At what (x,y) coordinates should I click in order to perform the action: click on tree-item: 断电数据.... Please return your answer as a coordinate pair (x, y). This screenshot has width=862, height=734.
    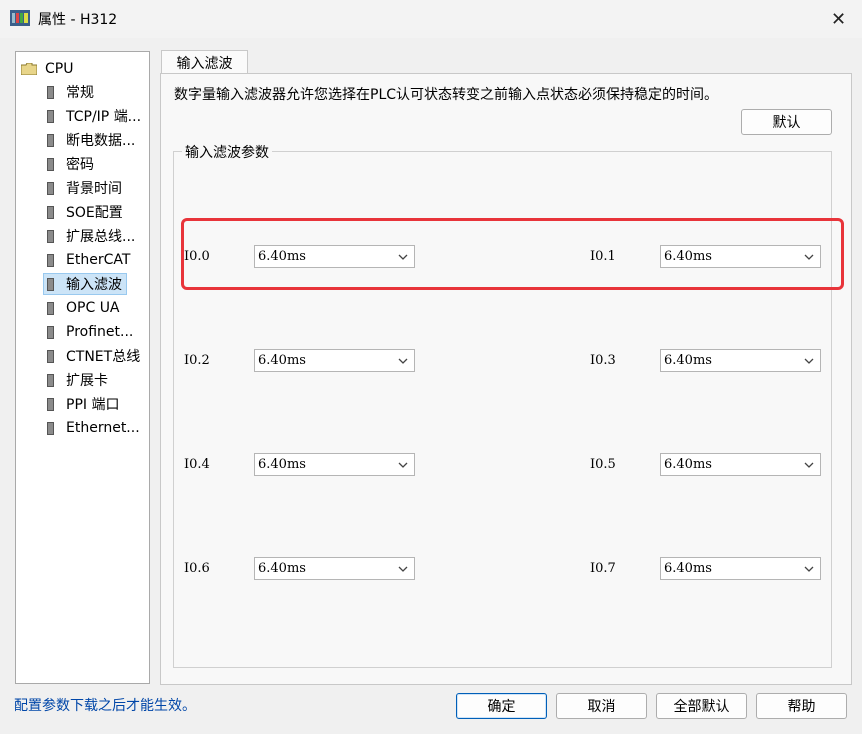
    Looking at the image, I should click on (91, 140).